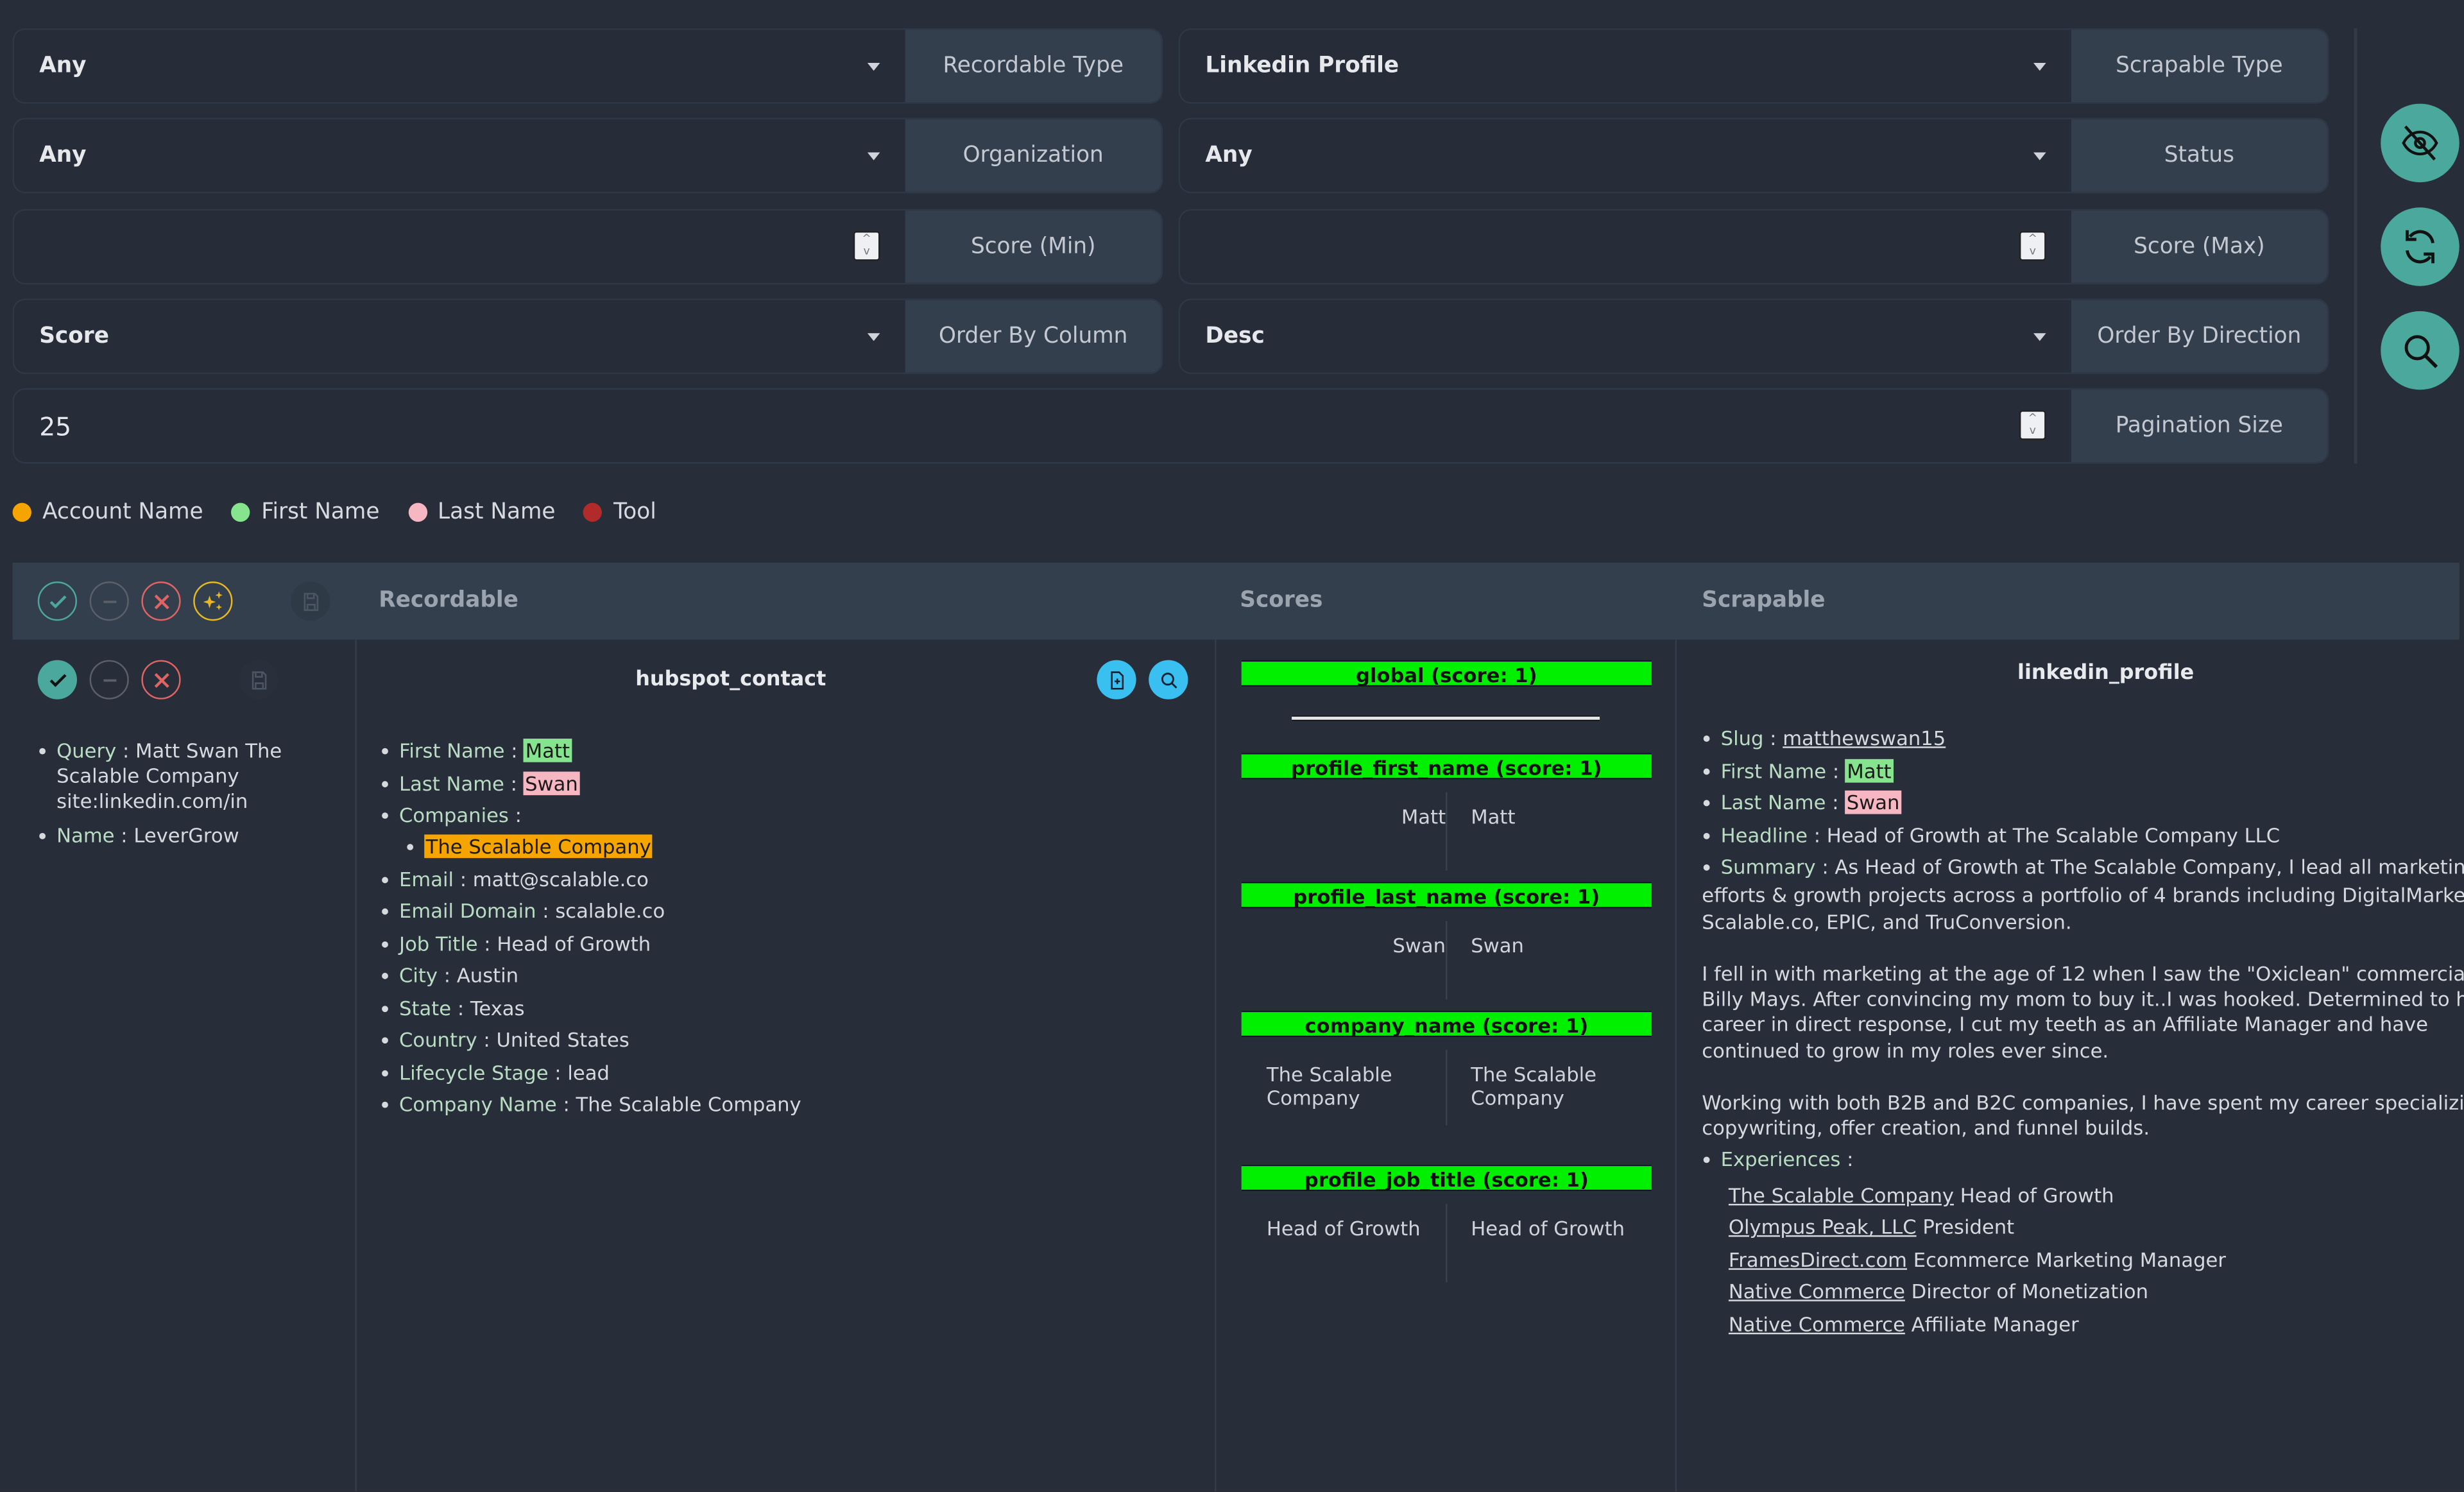 The height and width of the screenshot is (1492, 2464). What do you see at coordinates (1447, 837) in the screenshot?
I see `score-comparison: Matt Matt` at bounding box center [1447, 837].